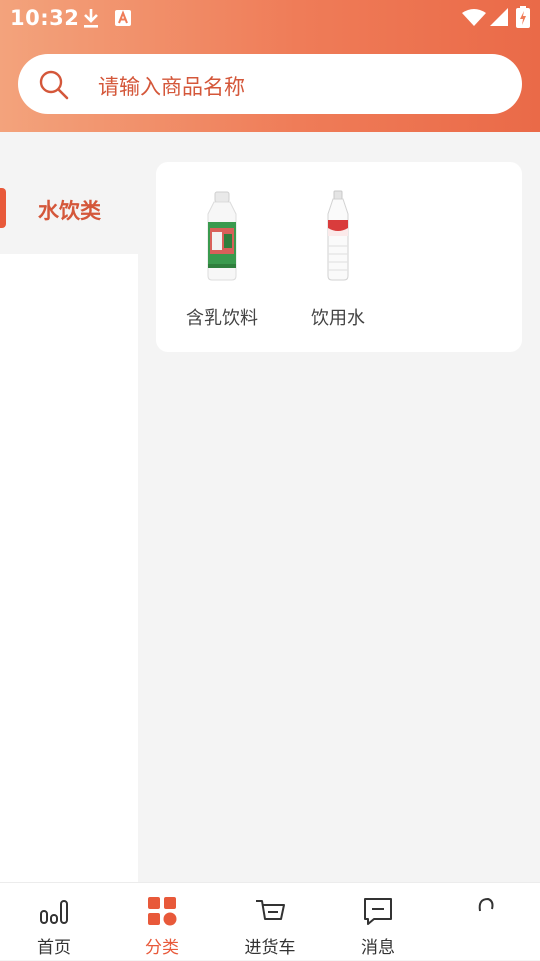 Image resolution: width=540 pixels, height=961 pixels. What do you see at coordinates (270, 948) in the screenshot?
I see `tab-label: 进货车` at bounding box center [270, 948].